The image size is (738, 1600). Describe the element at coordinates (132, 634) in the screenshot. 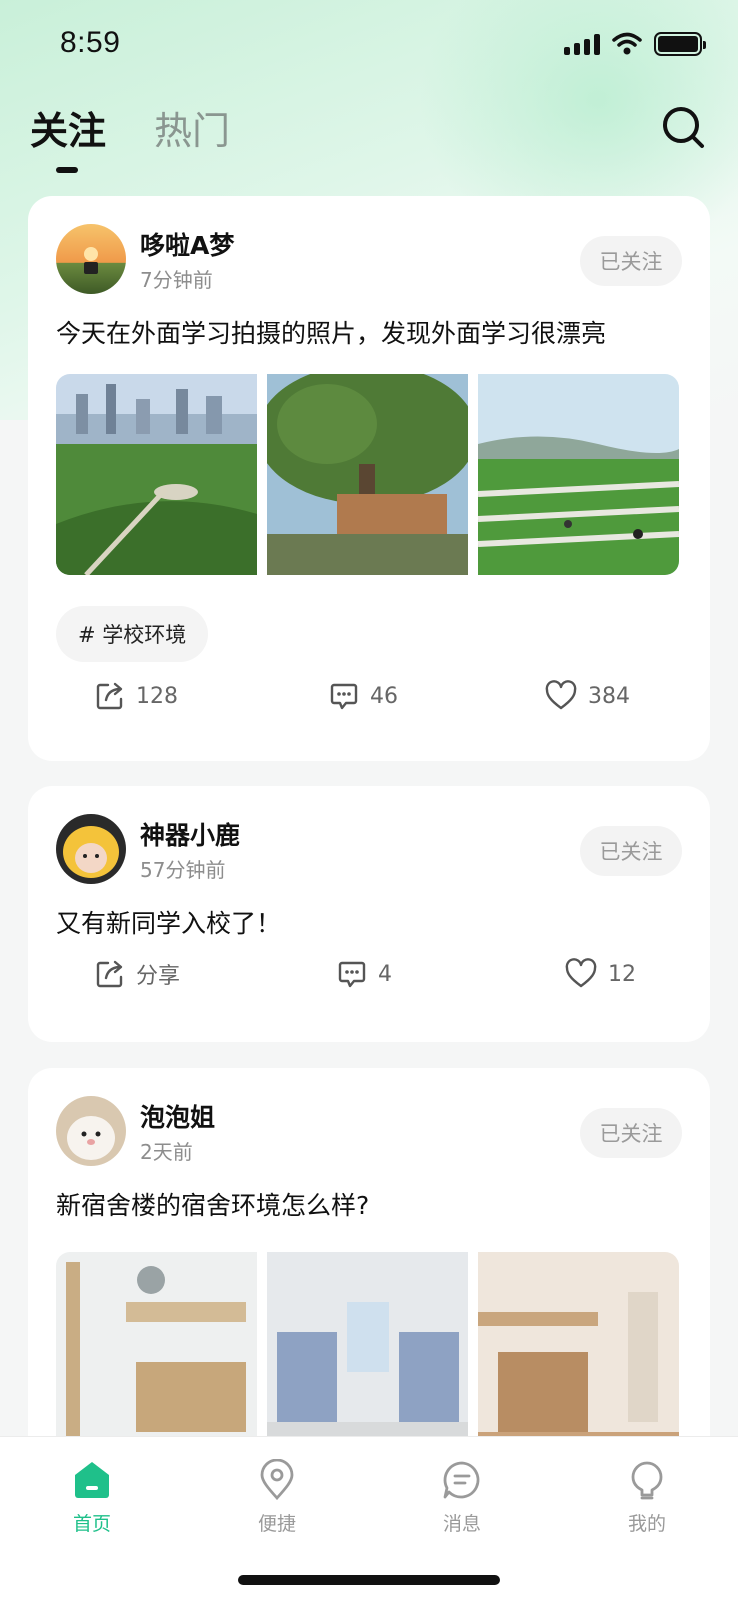

I see `topic-tag: # 学校环境` at that location.